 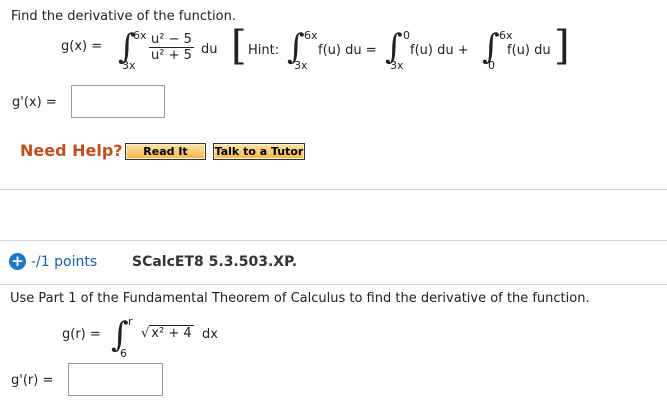 I want to click on q1-upper-limit: 6x, so click(x=140, y=35).